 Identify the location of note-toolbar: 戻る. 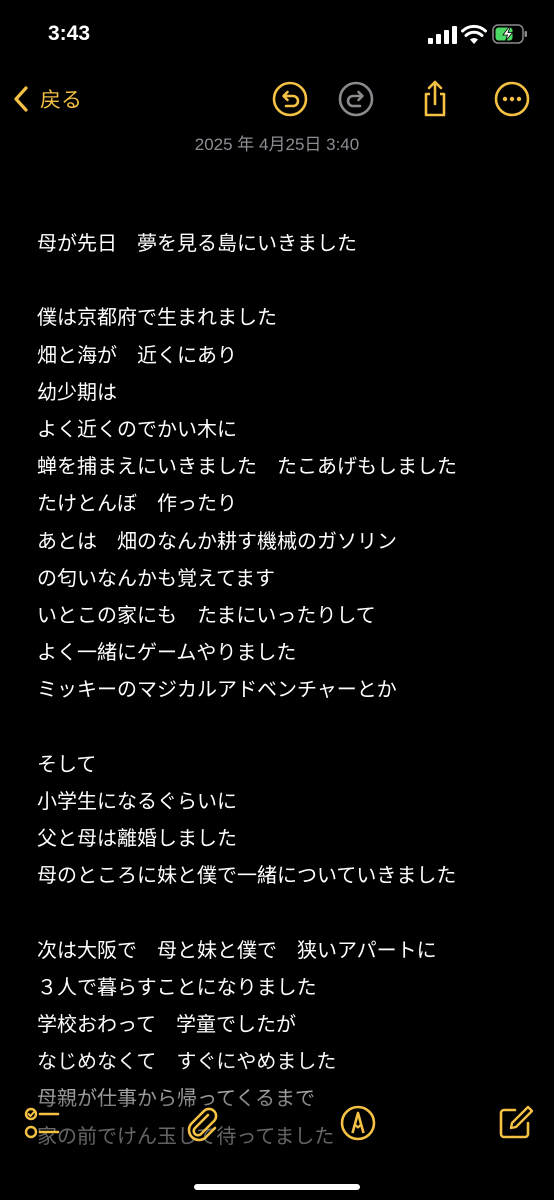
(277, 100).